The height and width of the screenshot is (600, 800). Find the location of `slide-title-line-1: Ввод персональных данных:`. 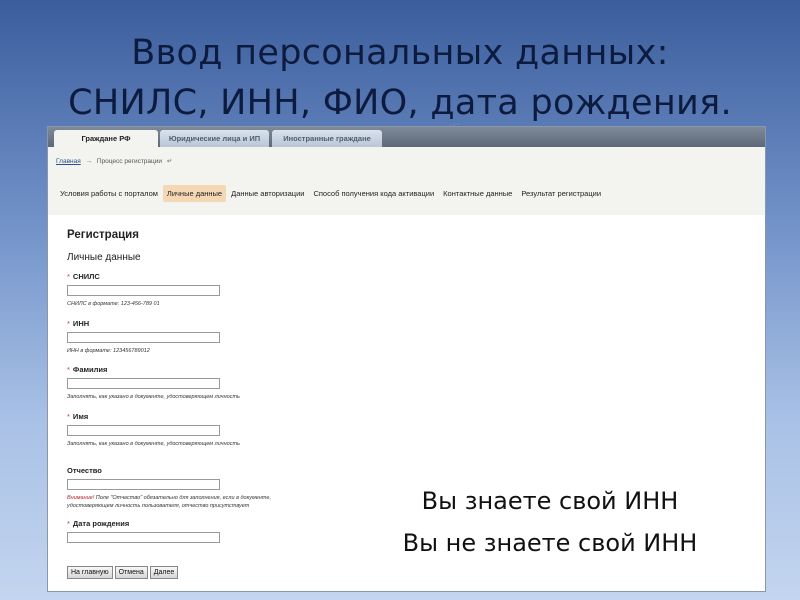

slide-title-line-1: Ввод персональных данных: is located at coordinates (400, 53).